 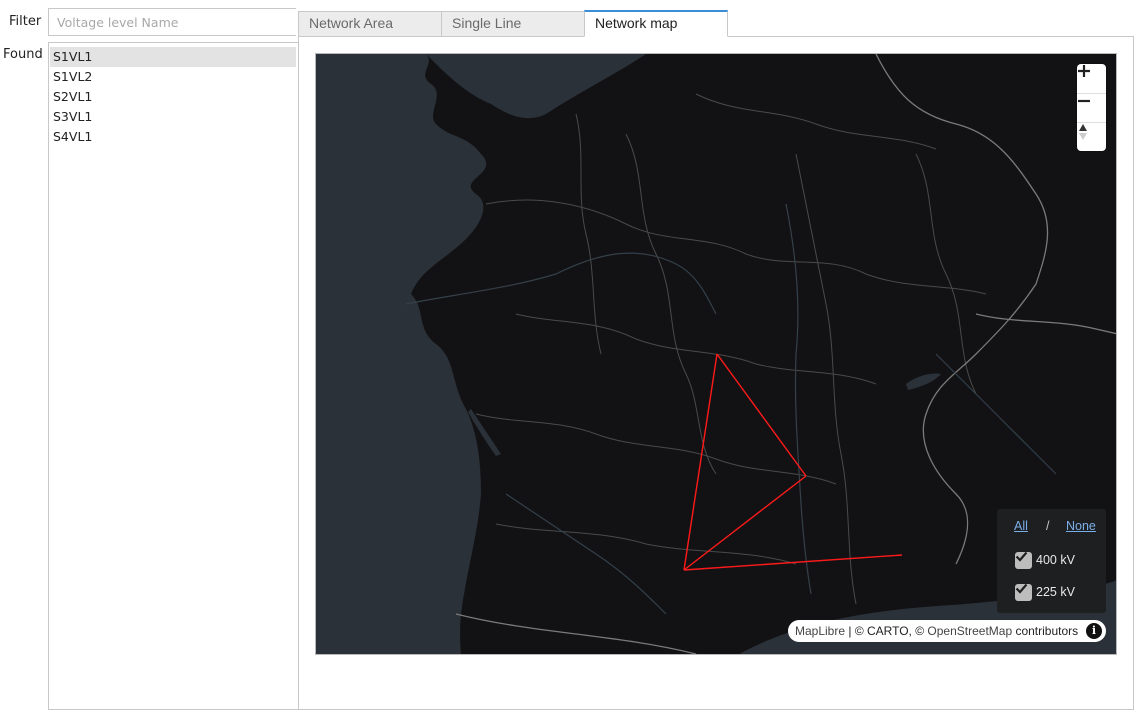 What do you see at coordinates (969, 631) in the screenshot?
I see `osm-link: OpenStreetMap` at bounding box center [969, 631].